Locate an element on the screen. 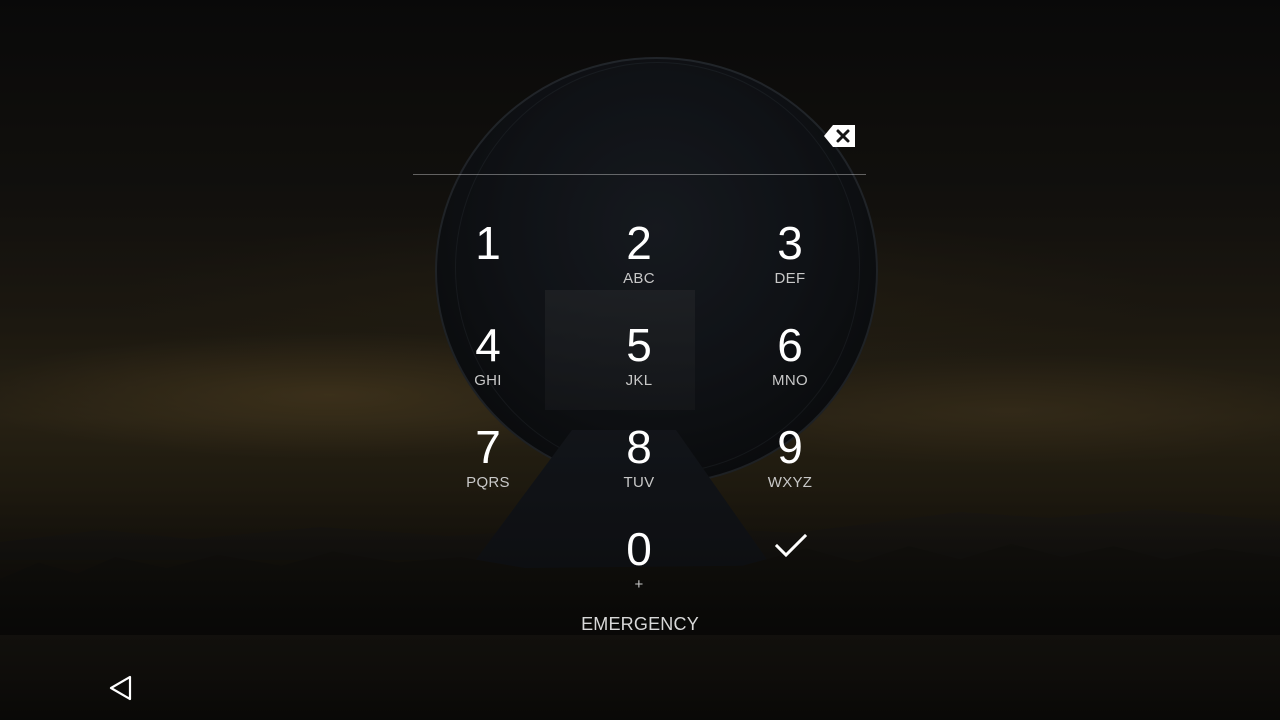 The image size is (1280, 720). key-4: 4 GHI is located at coordinates (488, 349).